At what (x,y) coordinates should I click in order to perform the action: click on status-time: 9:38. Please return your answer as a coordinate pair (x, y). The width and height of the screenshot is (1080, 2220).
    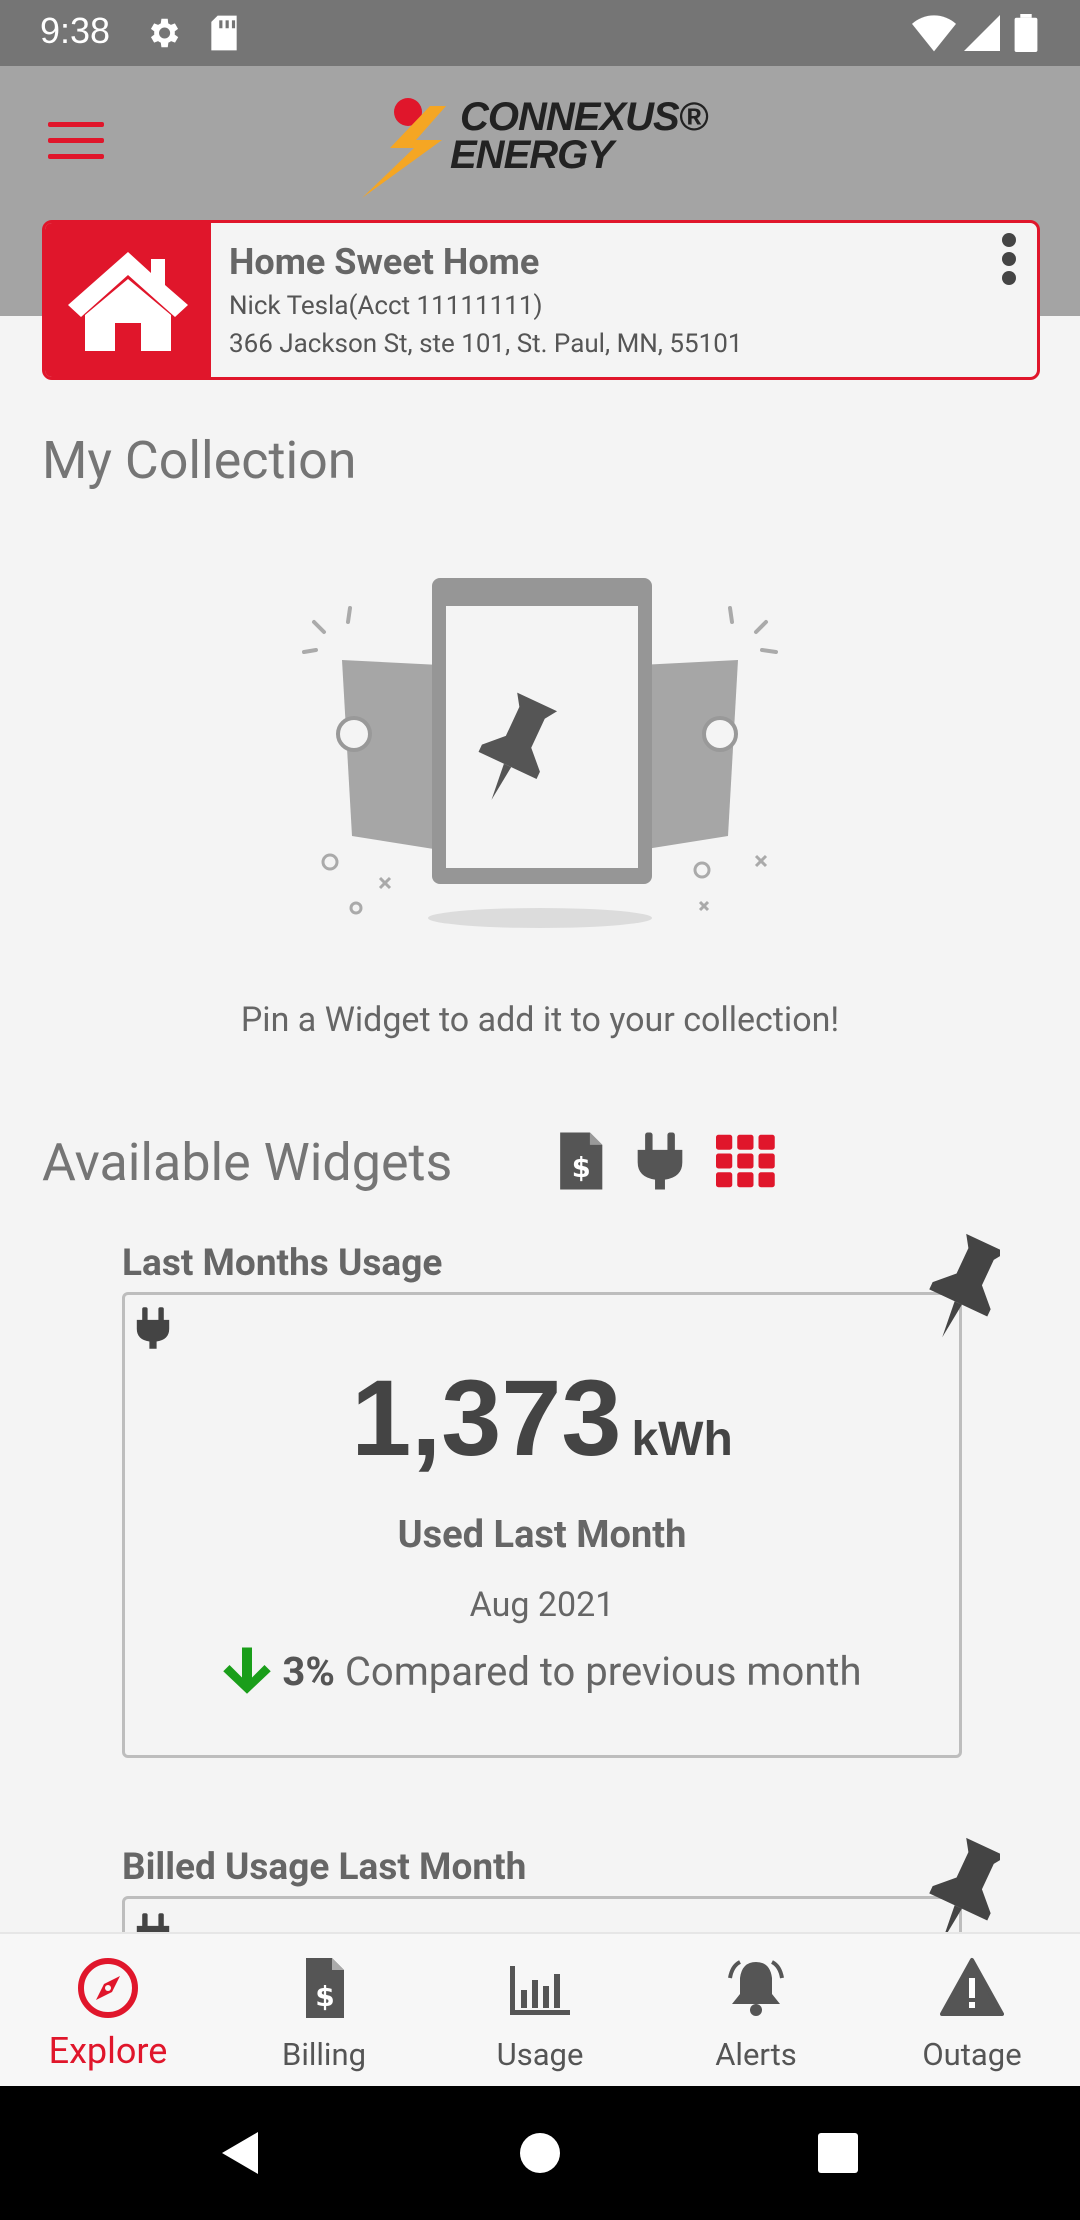
    Looking at the image, I should click on (75, 30).